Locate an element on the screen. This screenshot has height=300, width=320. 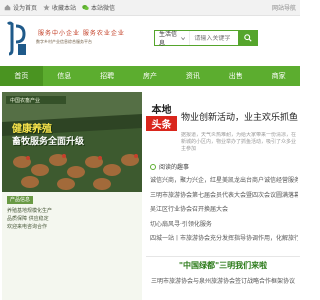
news-list-item: 诚信兴商，聚力兴企，红星美凯龙出台商户诚信经营服务 is located at coordinates (224, 181).